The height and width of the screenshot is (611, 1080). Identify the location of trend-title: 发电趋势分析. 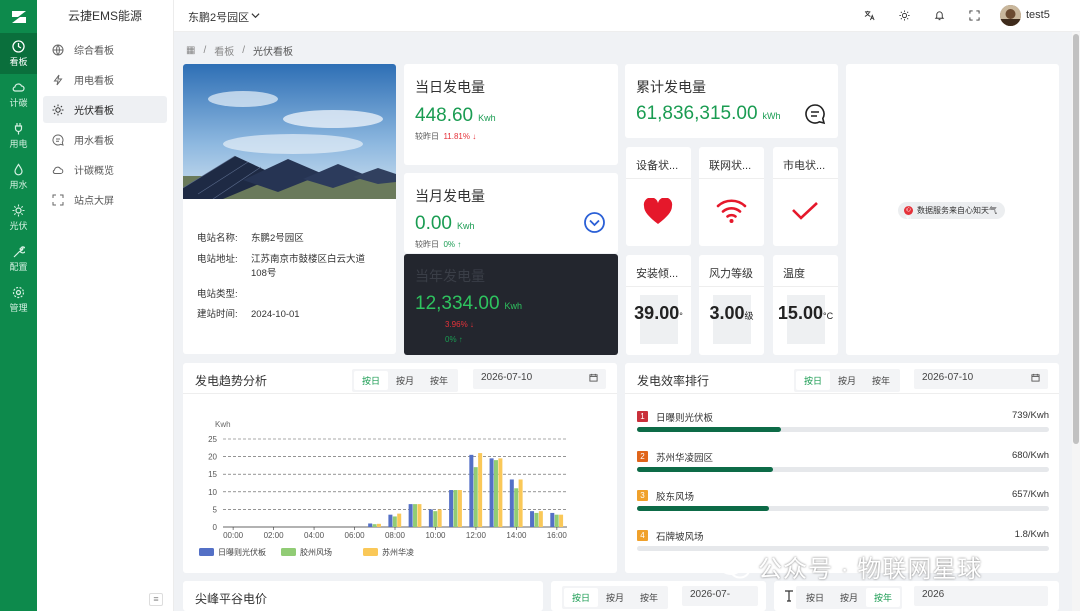
(231, 381).